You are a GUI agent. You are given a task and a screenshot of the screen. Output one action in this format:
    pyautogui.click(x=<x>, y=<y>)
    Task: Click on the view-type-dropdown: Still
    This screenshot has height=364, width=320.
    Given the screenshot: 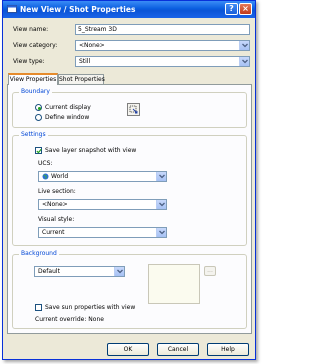 What is the action you would take?
    pyautogui.click(x=162, y=61)
    